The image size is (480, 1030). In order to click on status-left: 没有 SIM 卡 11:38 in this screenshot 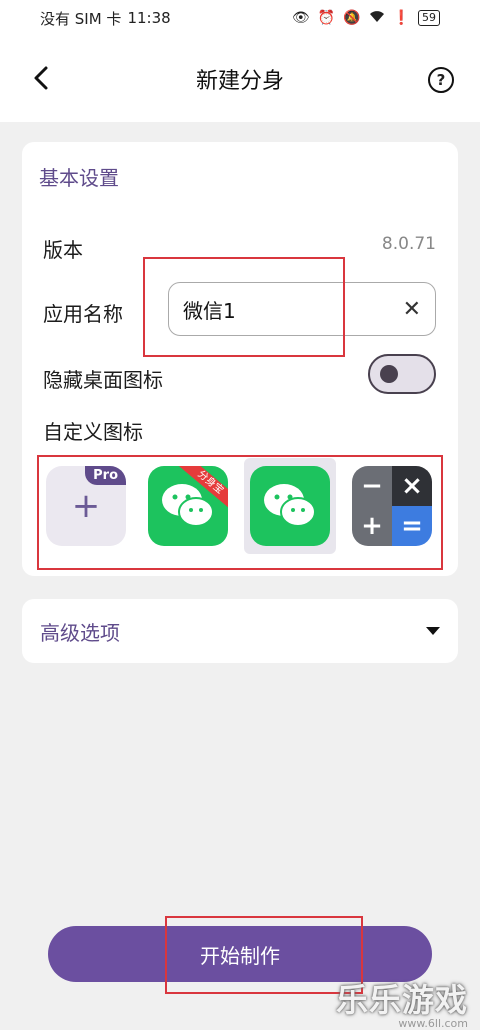, I will do `click(105, 18)`.